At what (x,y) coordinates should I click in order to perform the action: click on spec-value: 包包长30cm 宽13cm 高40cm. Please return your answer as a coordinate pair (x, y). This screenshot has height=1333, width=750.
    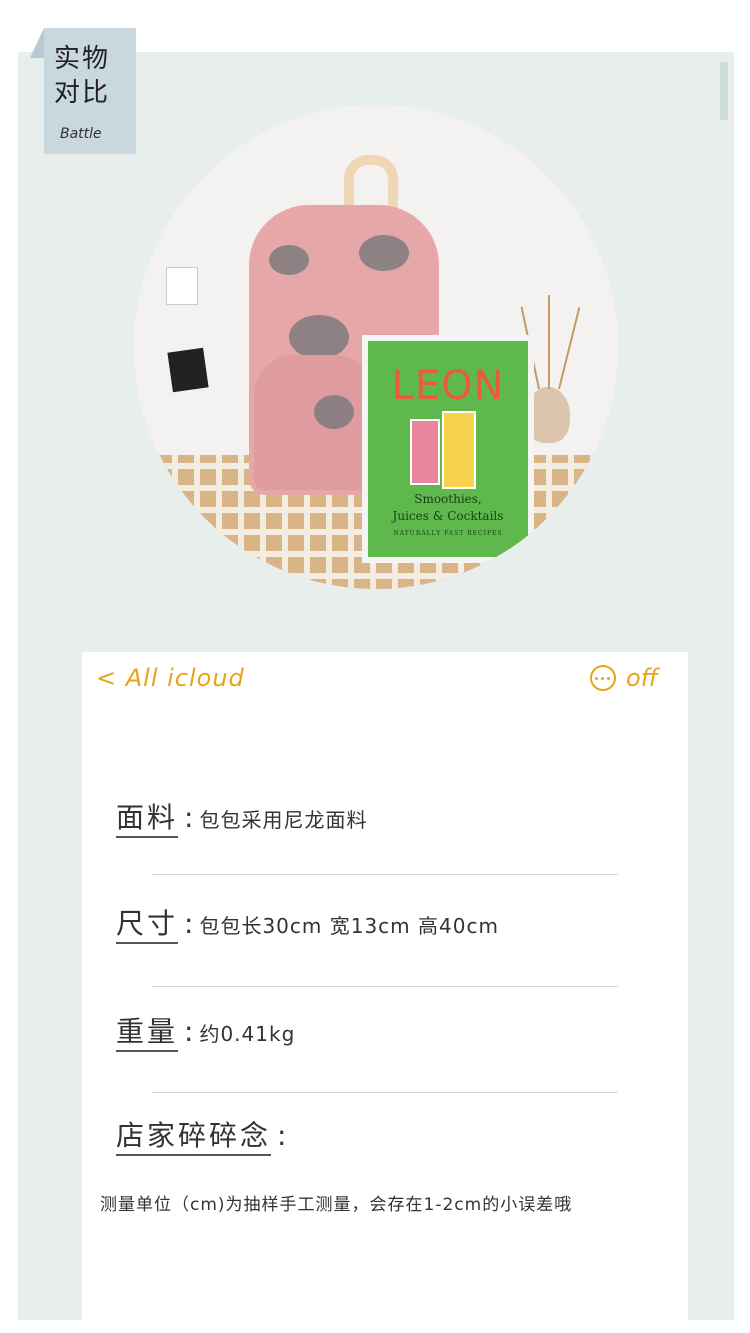
    Looking at the image, I should click on (349, 926).